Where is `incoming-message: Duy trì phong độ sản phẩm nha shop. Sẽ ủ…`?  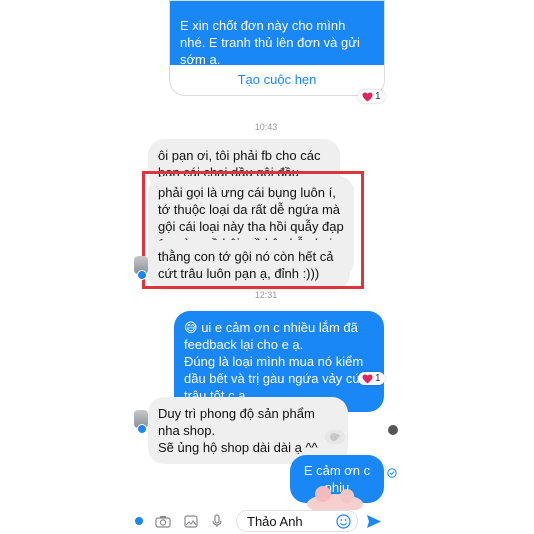
incoming-message: Duy trì phong độ sản phẩm nha shop. Sẽ ủ… is located at coordinates (248, 430).